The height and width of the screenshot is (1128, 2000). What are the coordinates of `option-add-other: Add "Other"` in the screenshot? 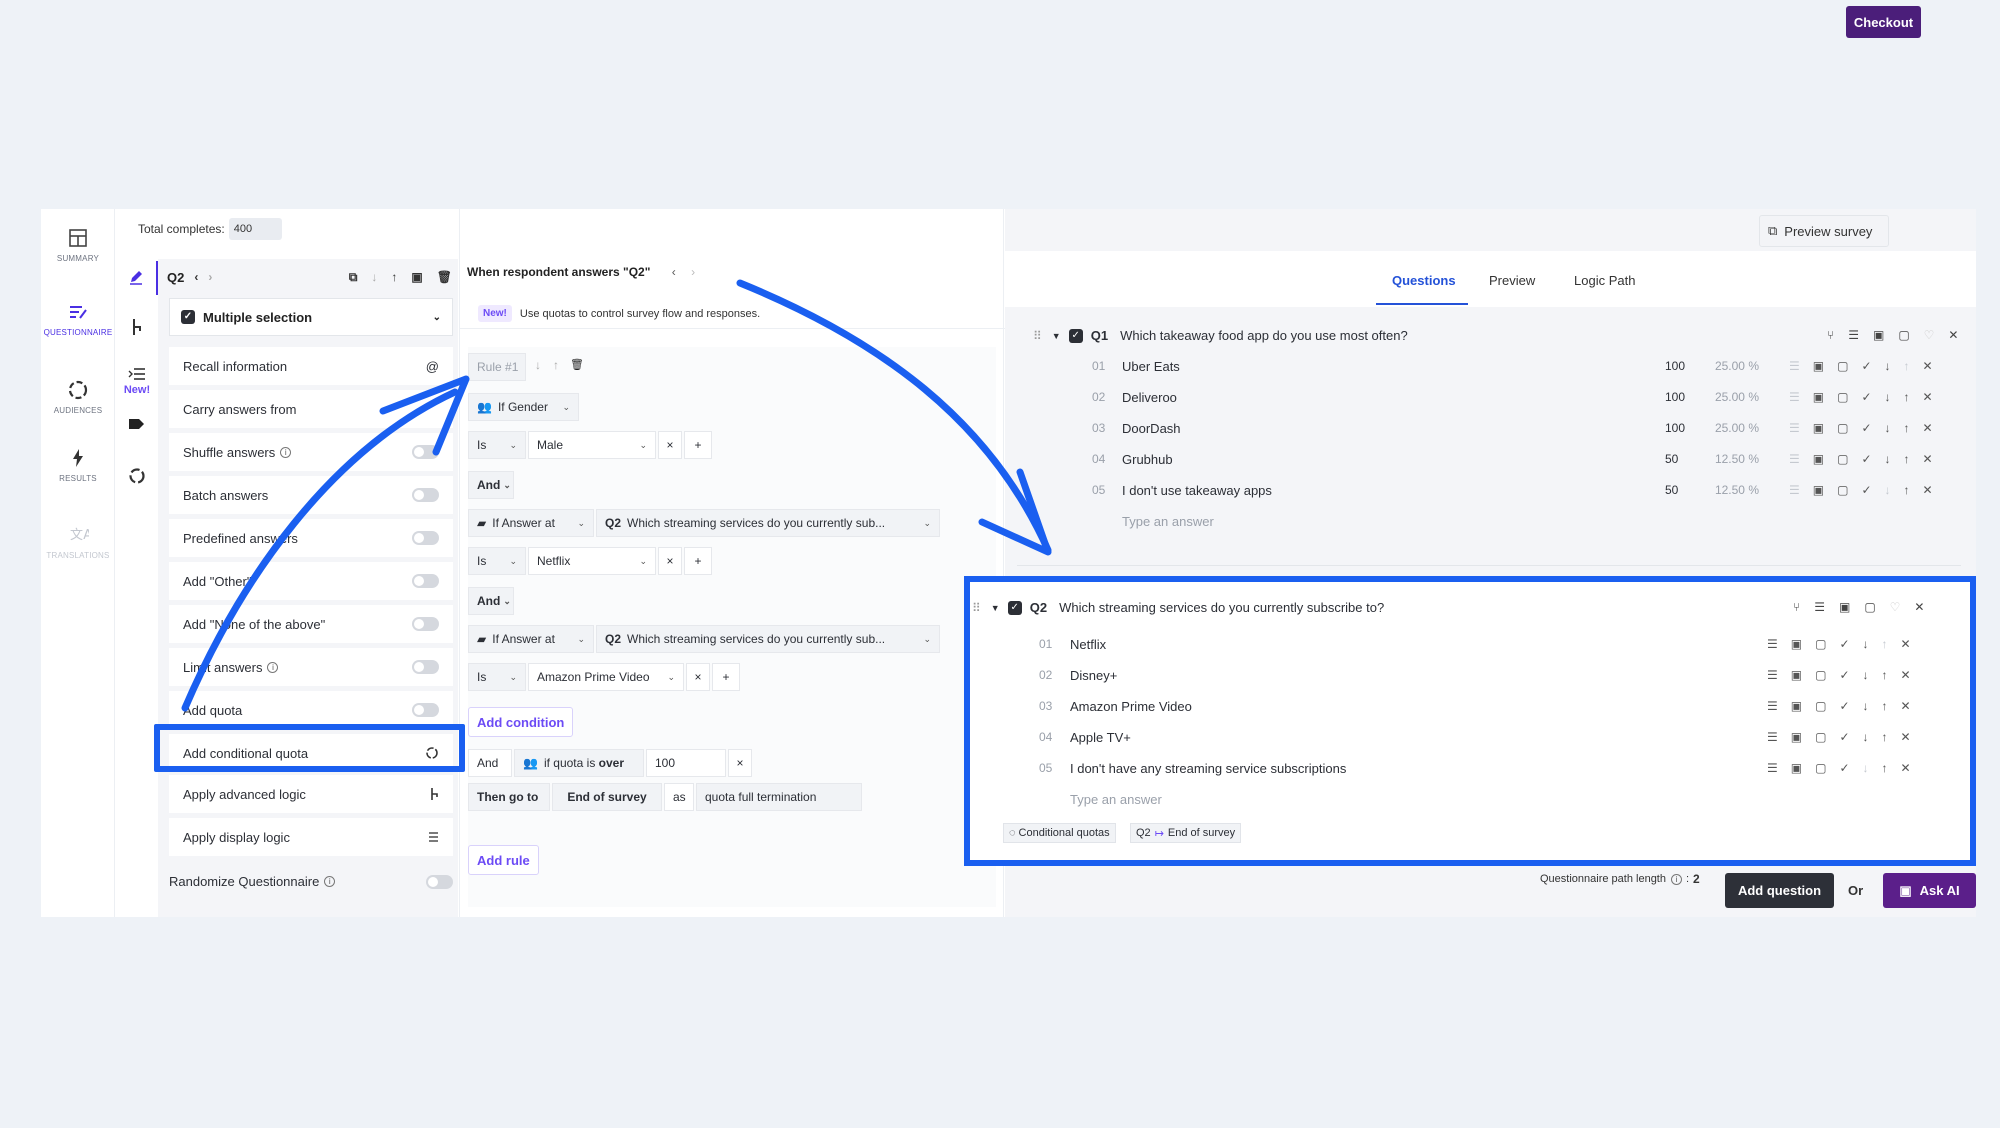 It's located at (311, 581).